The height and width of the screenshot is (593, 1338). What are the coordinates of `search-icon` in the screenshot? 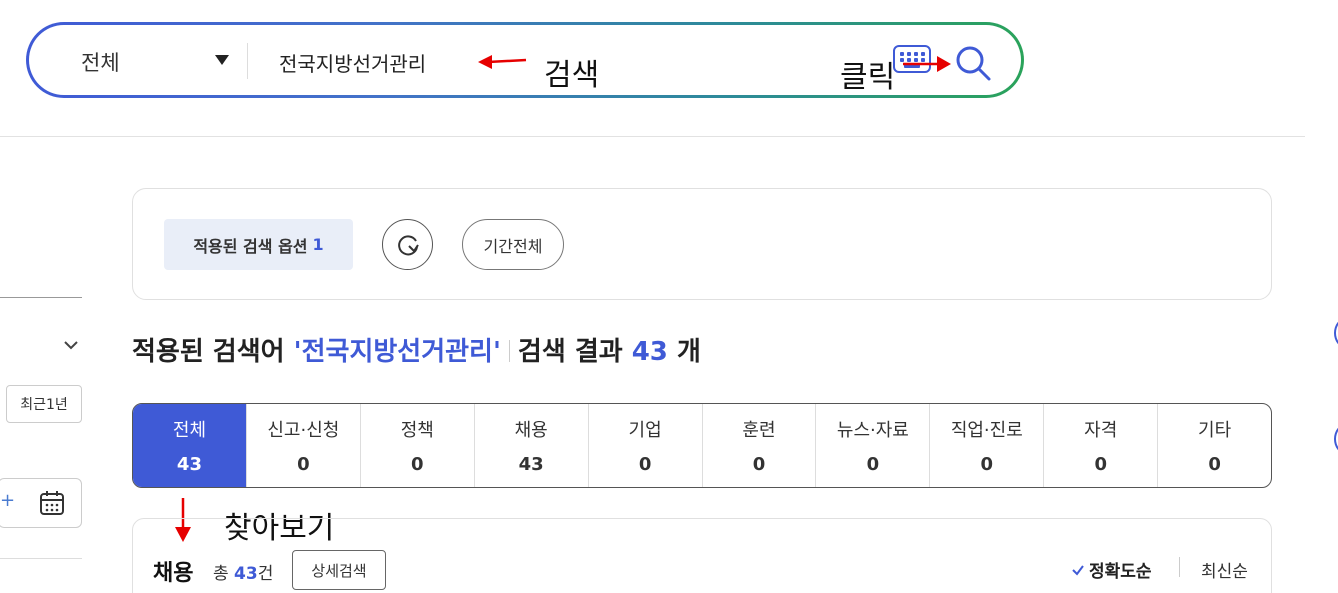 It's located at (973, 63).